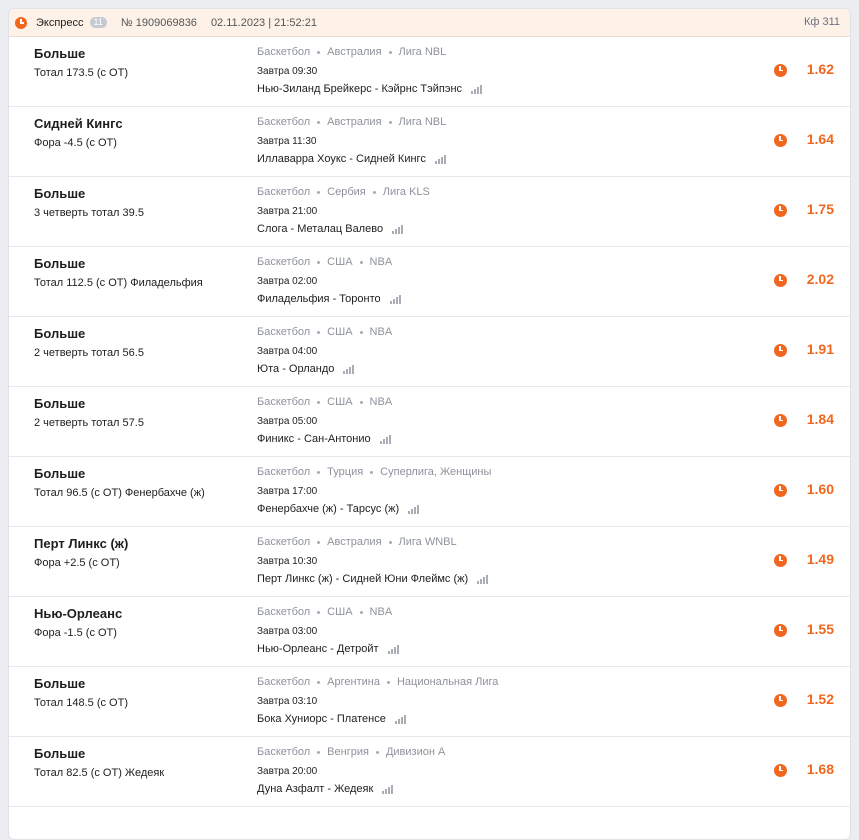 This screenshot has width=859, height=840. I want to click on event-match: Бока Хуниорс - Платенсе, so click(331, 719).